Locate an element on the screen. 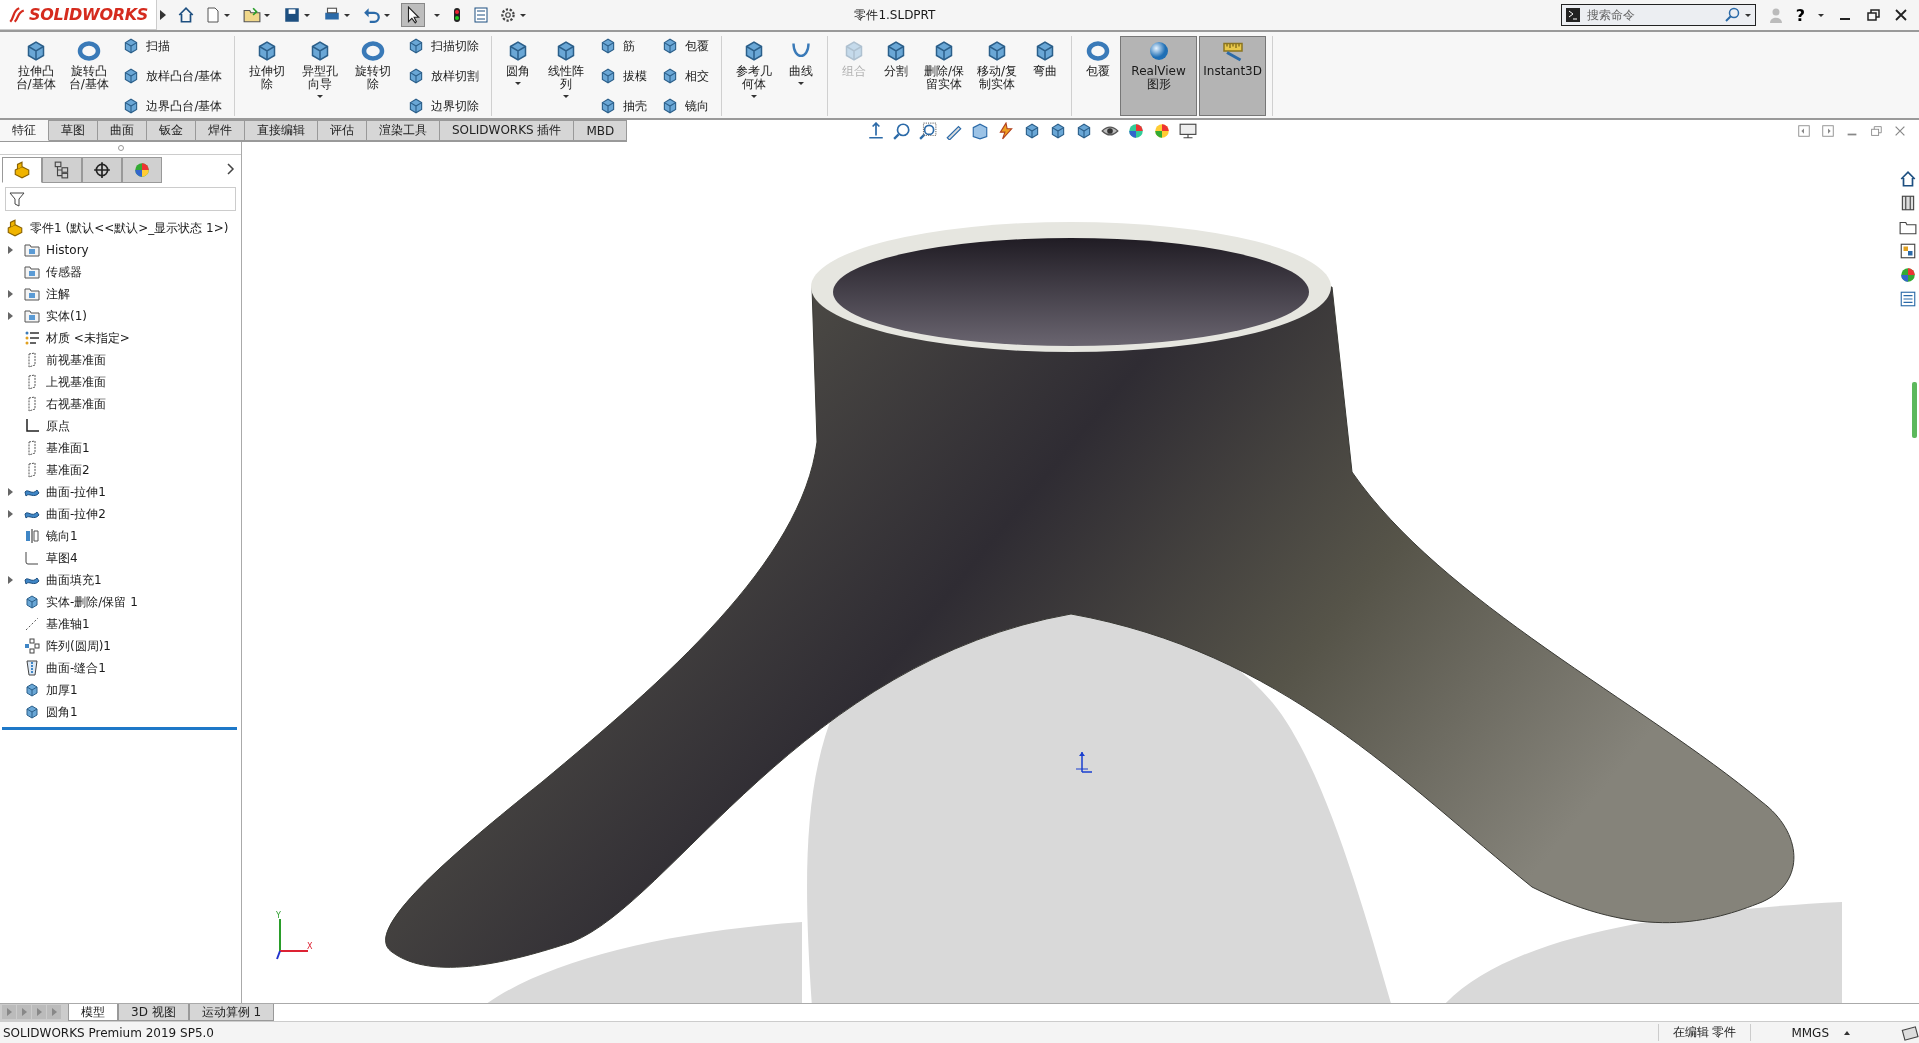 The image size is (1919, 1043). view-tab: 运动算例 1 is located at coordinates (231, 1012).